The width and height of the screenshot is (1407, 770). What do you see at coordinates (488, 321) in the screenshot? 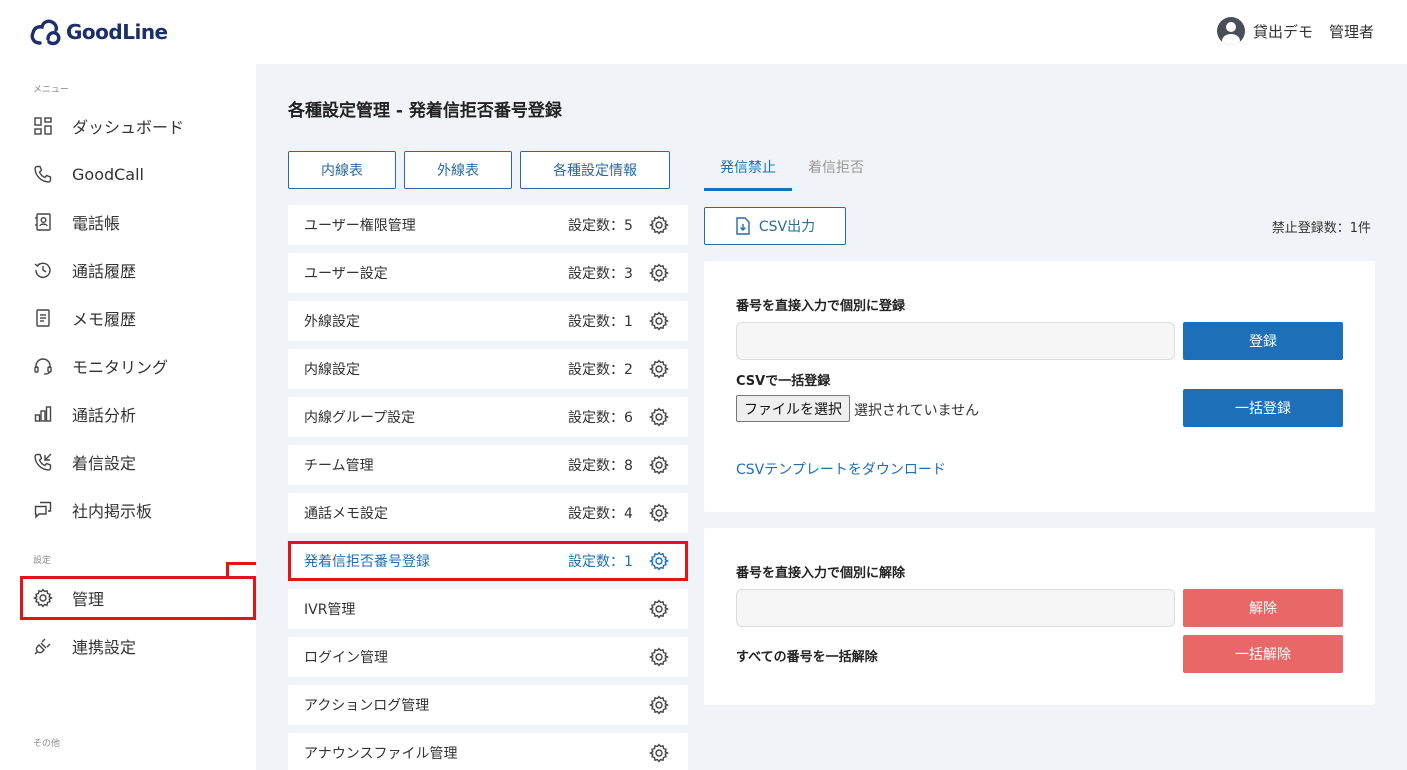
I see `settings-item-external-line: 外線設定 設定数：1` at bounding box center [488, 321].